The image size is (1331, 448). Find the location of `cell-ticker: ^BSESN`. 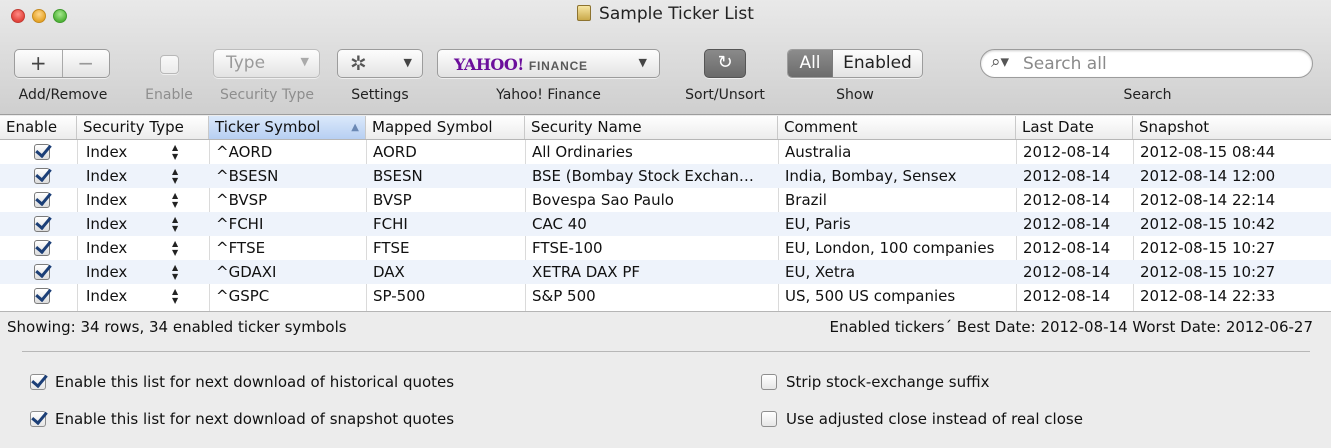

cell-ticker: ^BSESN is located at coordinates (247, 176).